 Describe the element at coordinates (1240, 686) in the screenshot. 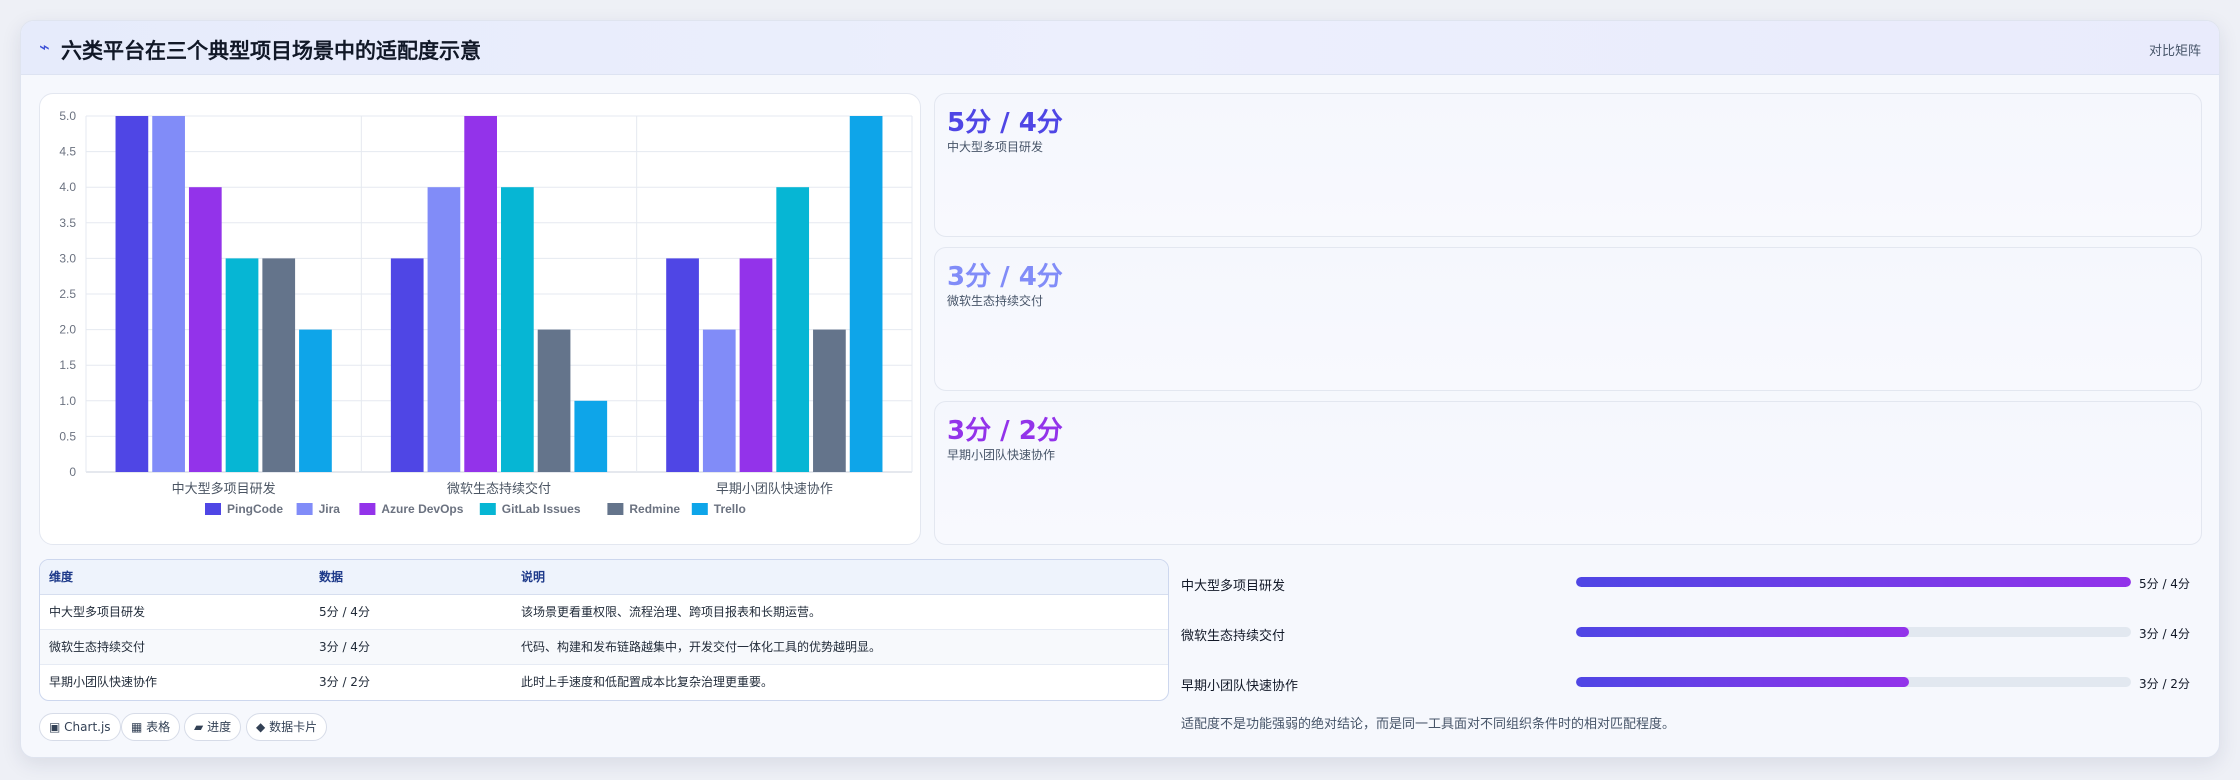

I see `progress-label: 早期小团队快速协作` at that location.